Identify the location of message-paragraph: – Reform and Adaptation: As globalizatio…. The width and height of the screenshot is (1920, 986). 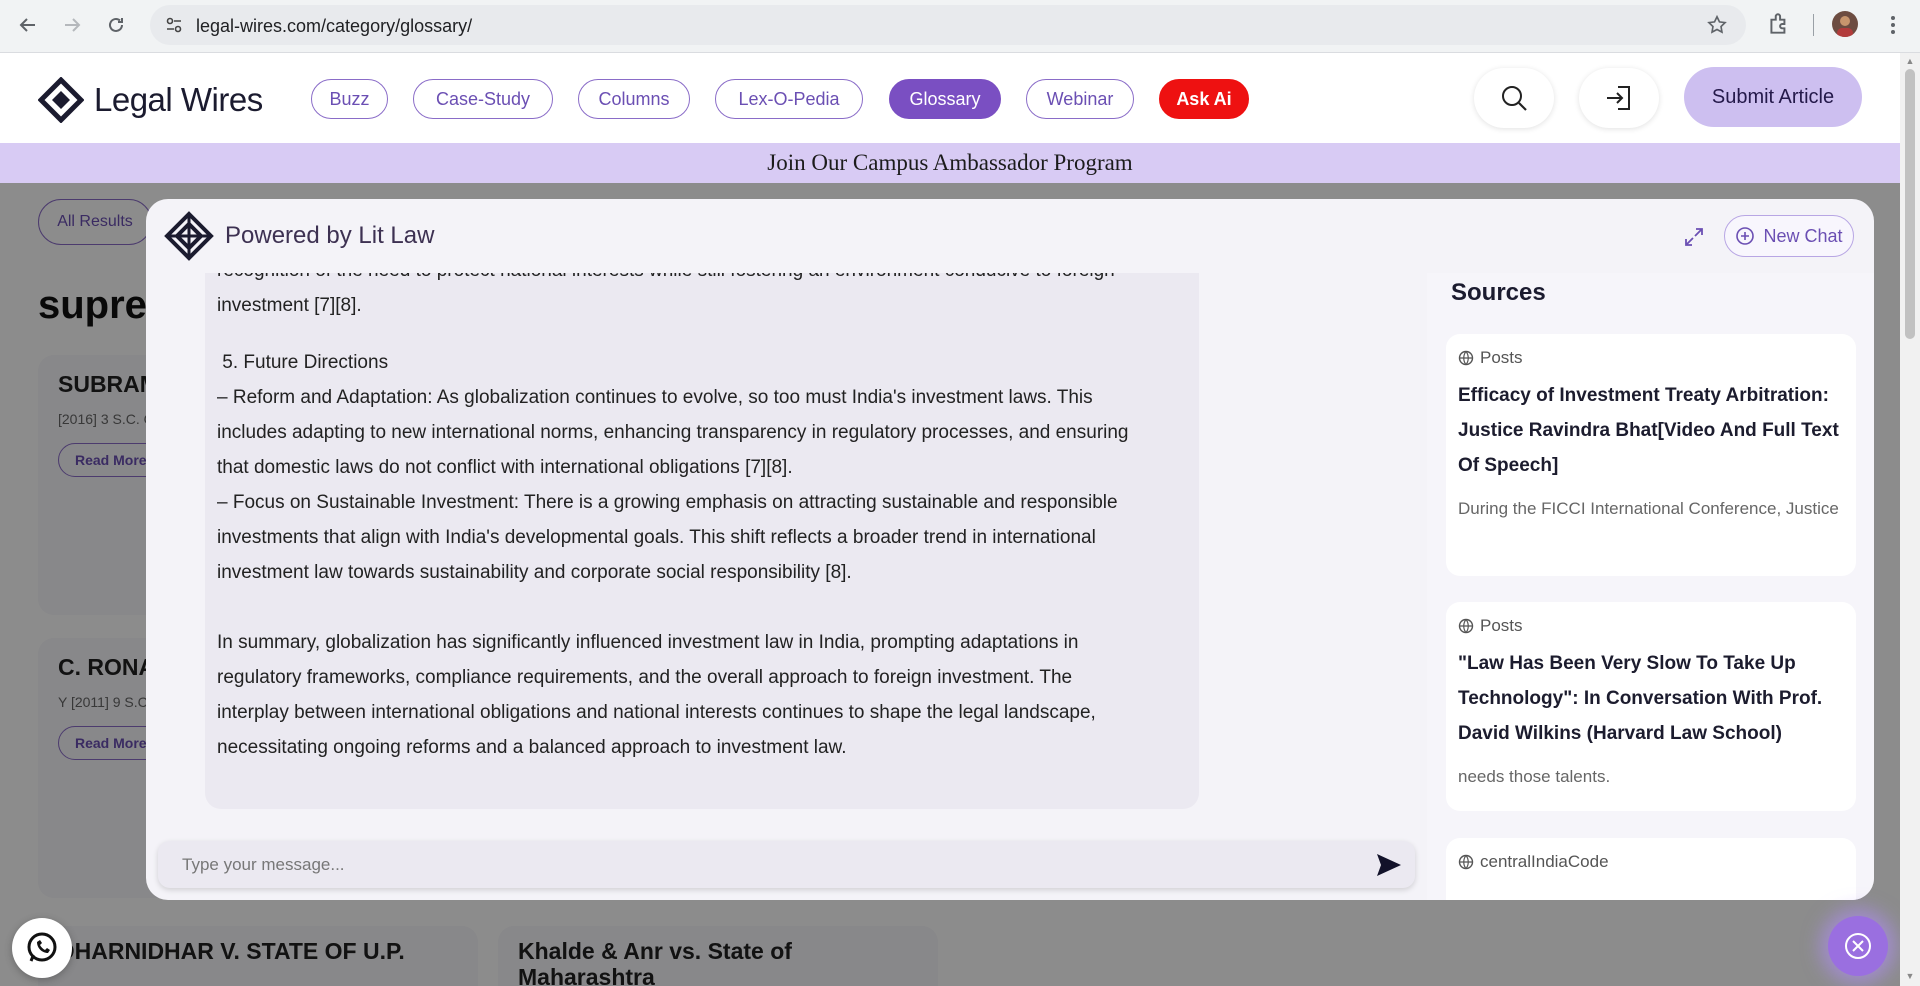
(673, 432).